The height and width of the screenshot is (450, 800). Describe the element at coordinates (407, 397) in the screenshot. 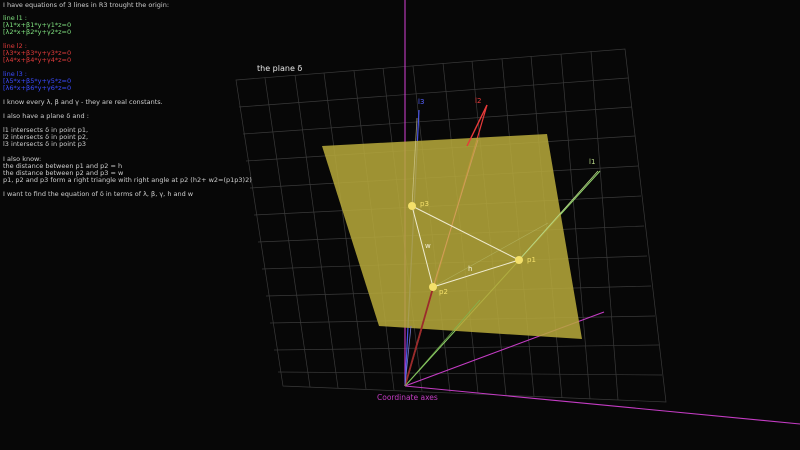

I see `axes-label: Coordinate axes` at that location.